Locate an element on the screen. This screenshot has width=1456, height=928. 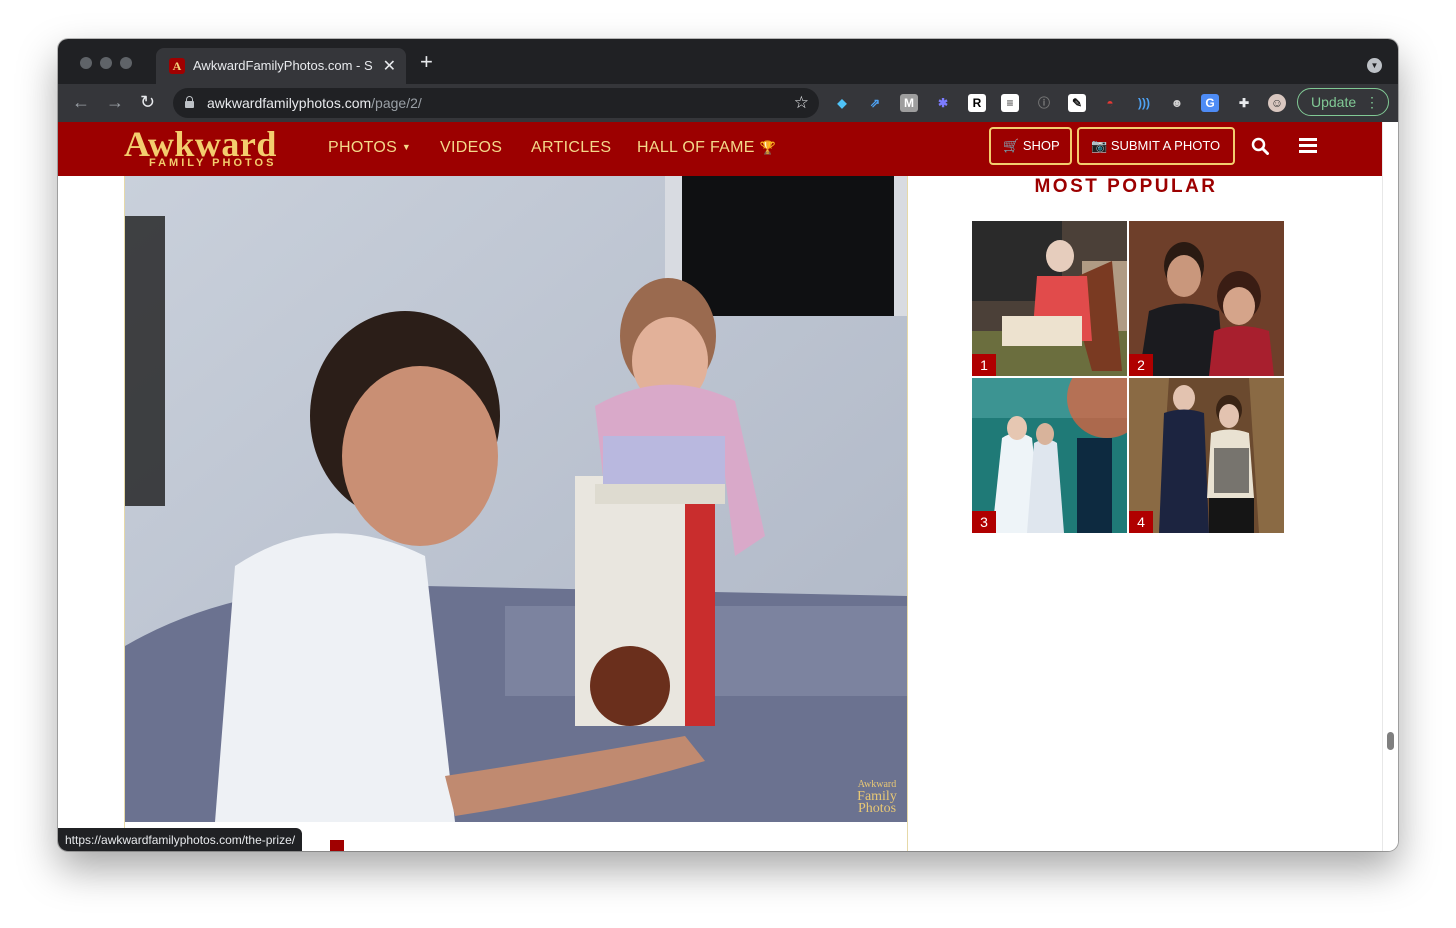
close-window-button is located at coordinates (86, 63).